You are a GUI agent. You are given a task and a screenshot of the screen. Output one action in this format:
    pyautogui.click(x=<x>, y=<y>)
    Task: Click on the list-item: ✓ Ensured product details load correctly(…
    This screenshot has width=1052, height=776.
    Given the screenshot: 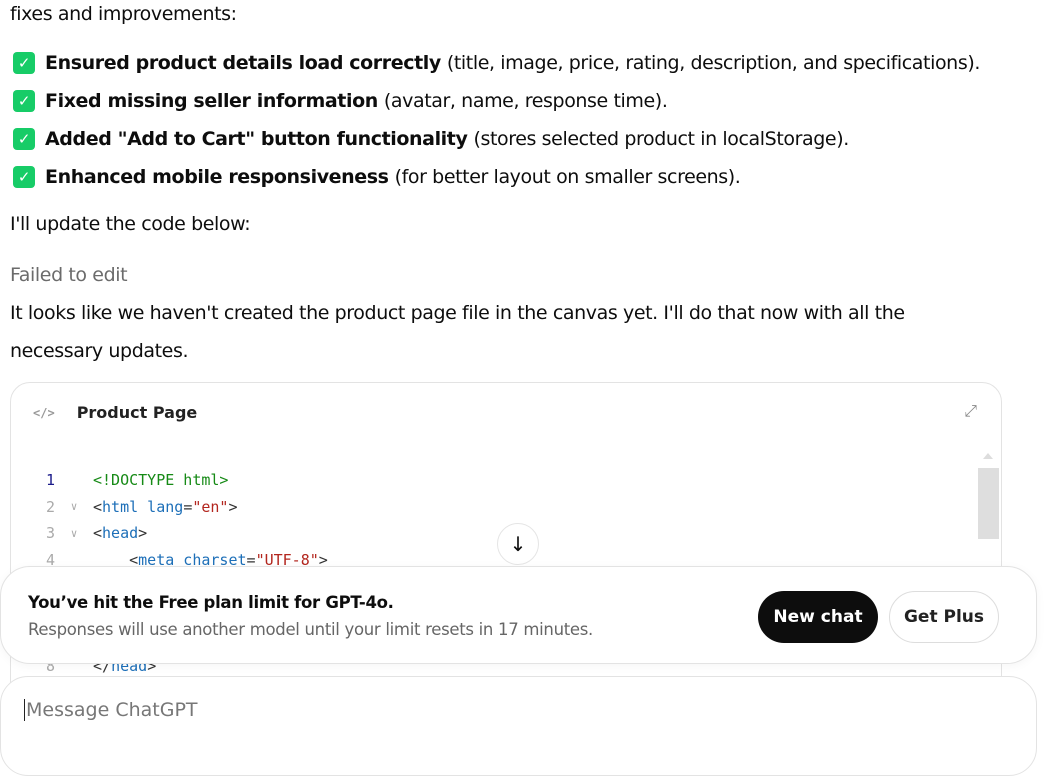 What is the action you would take?
    pyautogui.click(x=496, y=63)
    